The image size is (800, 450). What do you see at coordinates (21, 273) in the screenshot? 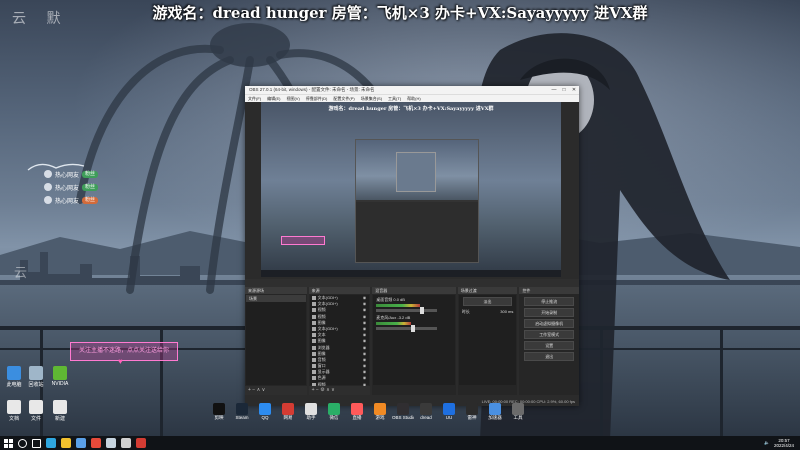
I see `calligraphy-side-mark: 云` at bounding box center [21, 273].